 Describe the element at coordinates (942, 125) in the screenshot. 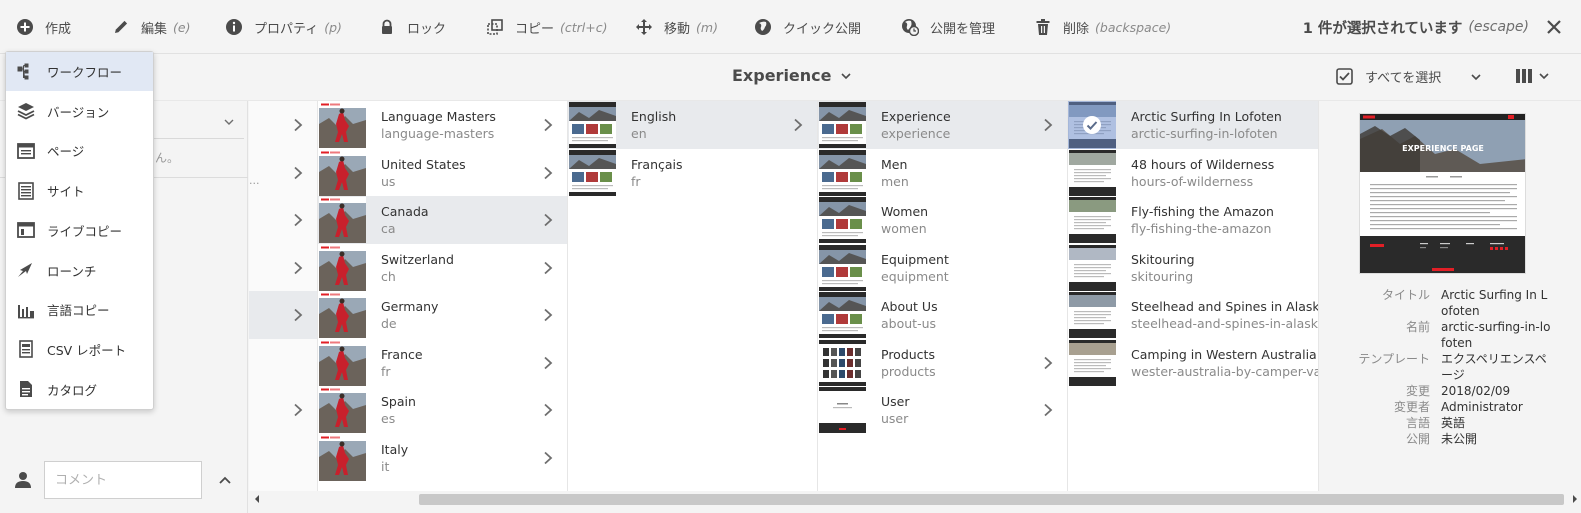

I see `section-row: Experience experience` at that location.